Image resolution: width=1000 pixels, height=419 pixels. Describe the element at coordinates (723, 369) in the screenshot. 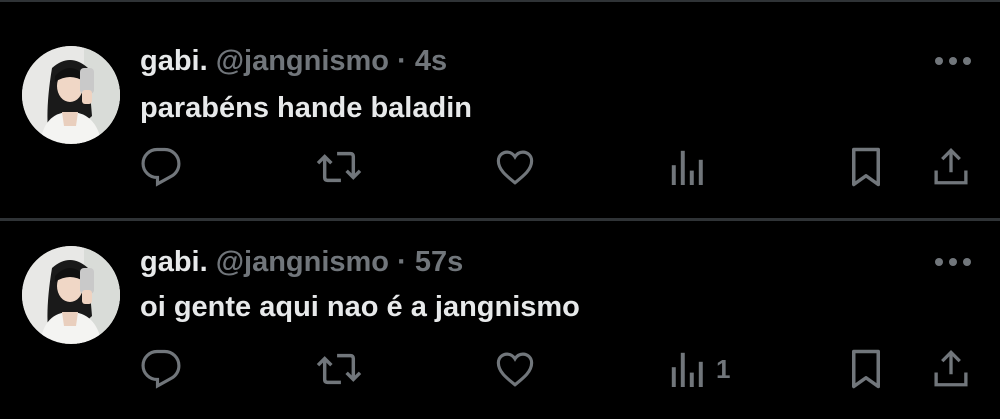

I see `views-count: 1` at that location.